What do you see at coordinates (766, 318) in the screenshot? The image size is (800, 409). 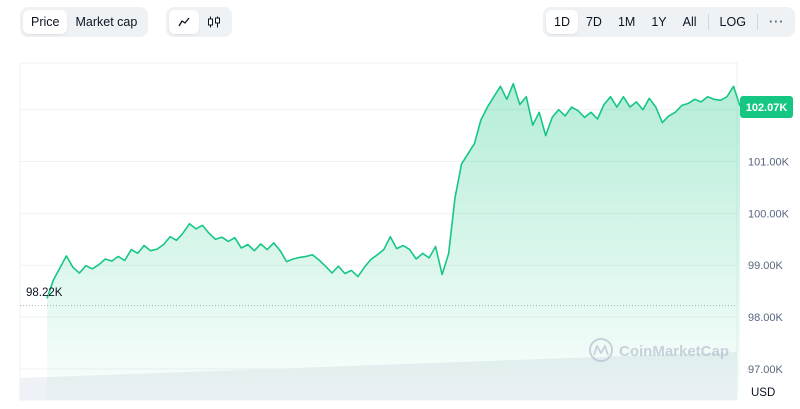 I see `y-tick-label: 98.00K` at bounding box center [766, 318].